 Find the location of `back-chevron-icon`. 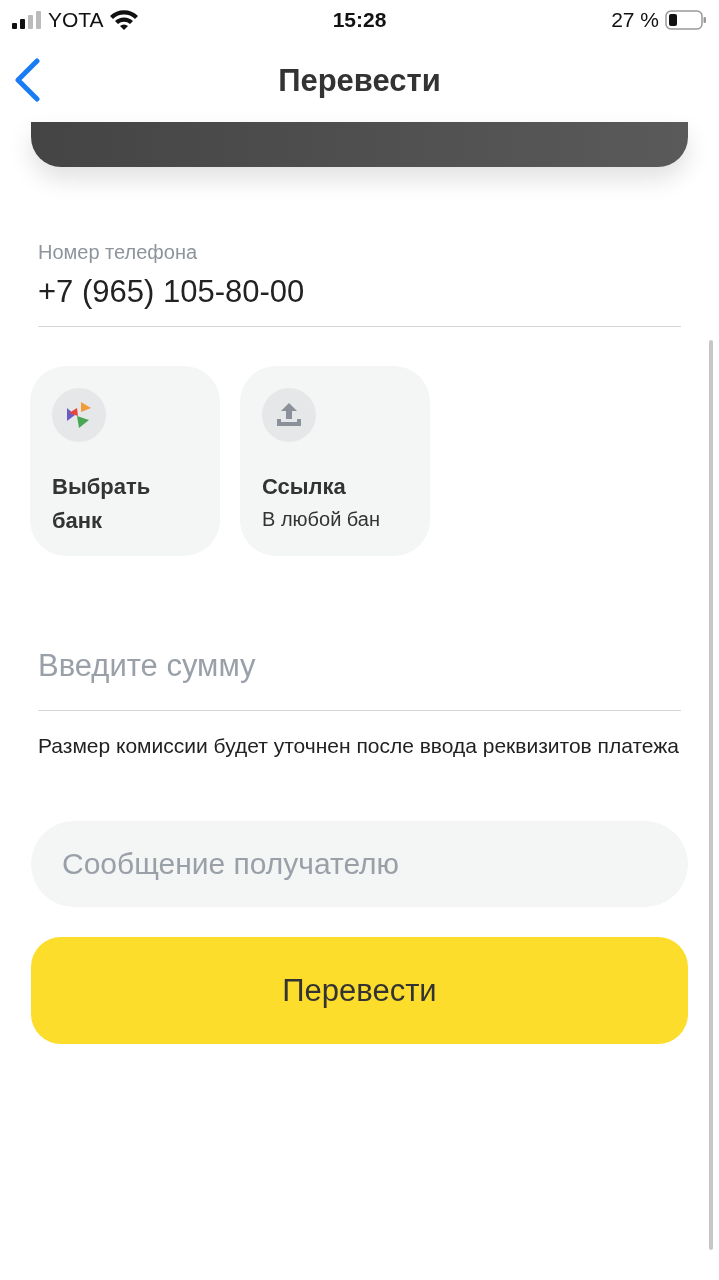

back-chevron-icon is located at coordinates (27, 80).